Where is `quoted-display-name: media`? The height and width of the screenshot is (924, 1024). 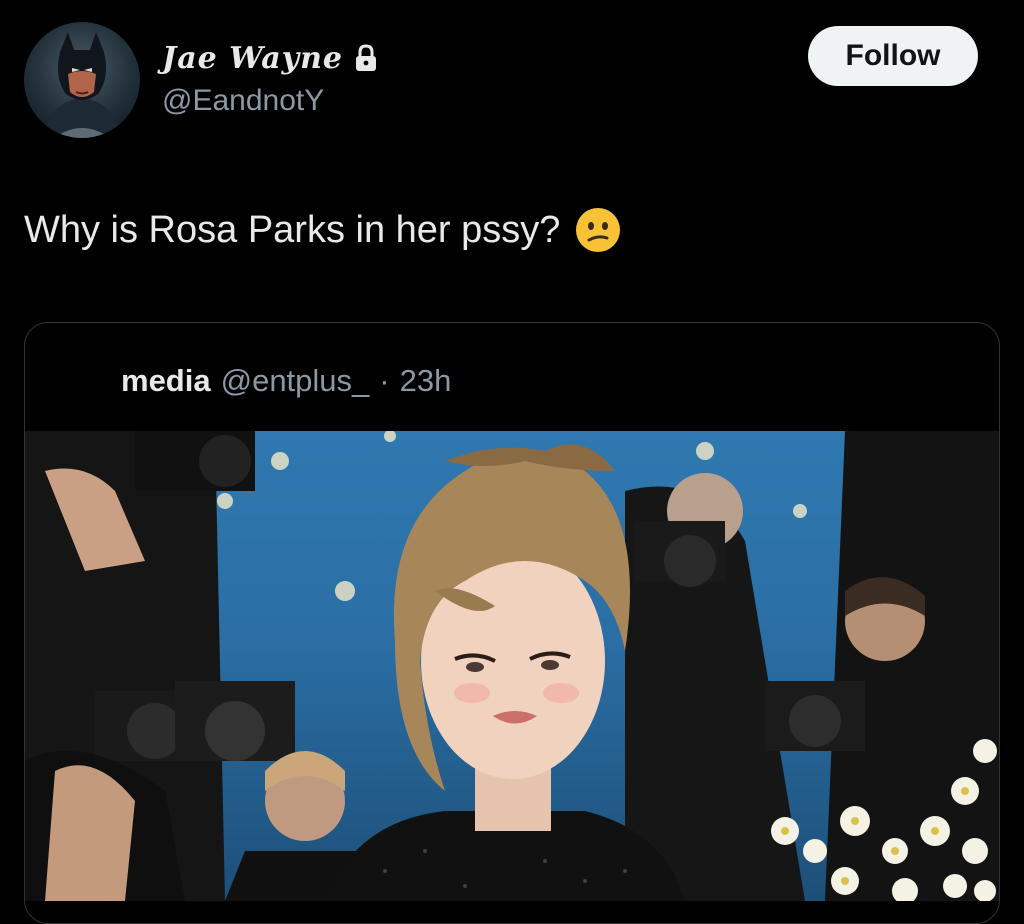 quoted-display-name: media is located at coordinates (166, 381).